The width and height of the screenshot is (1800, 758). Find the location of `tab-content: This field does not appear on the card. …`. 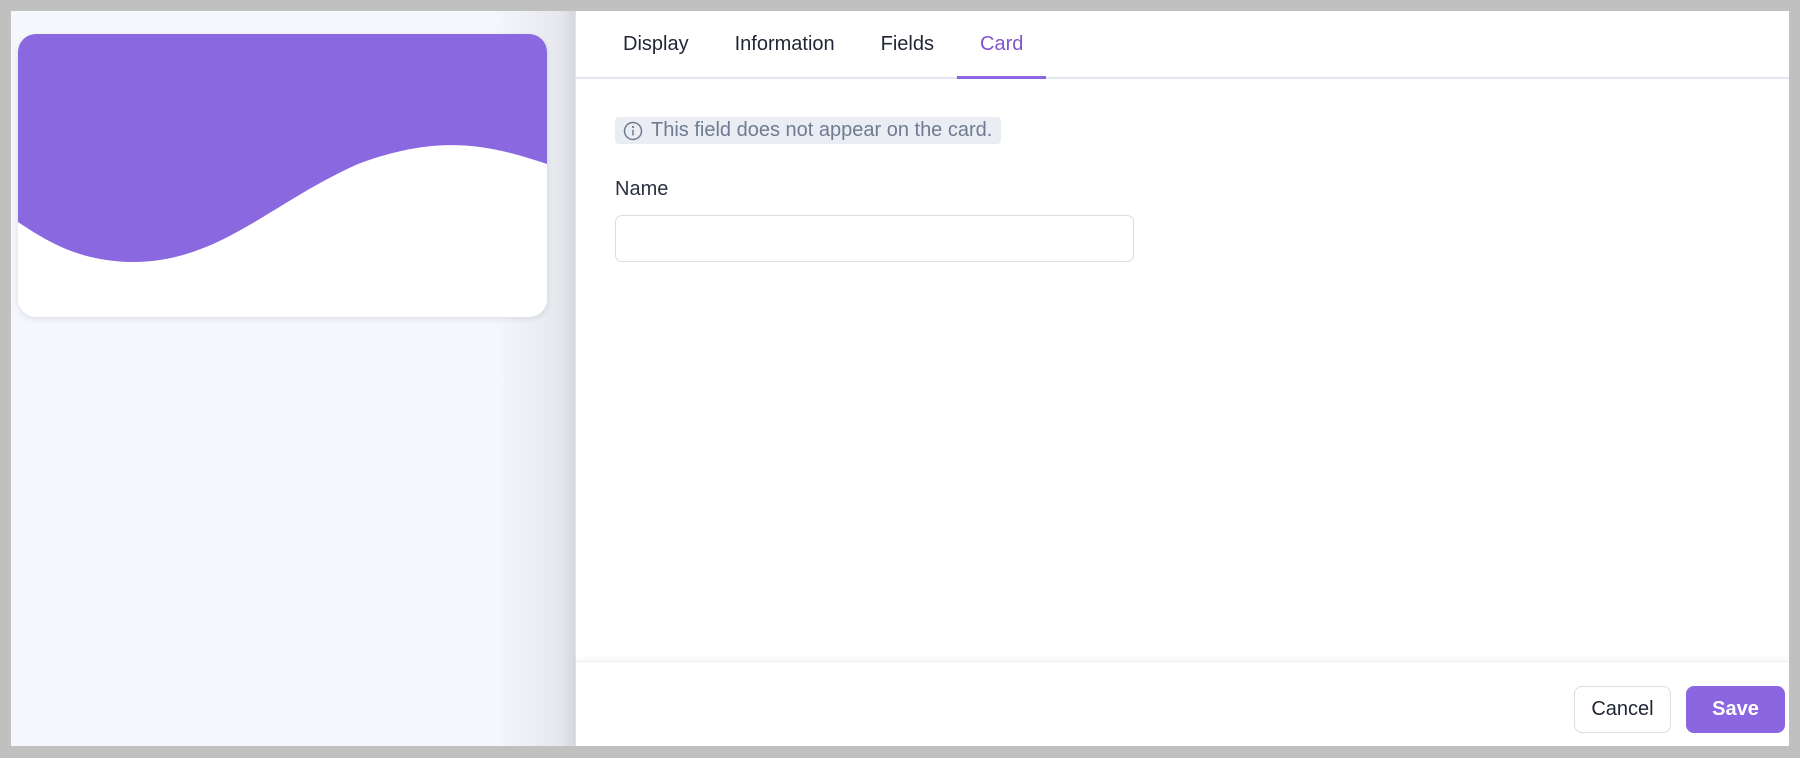

tab-content: This field does not appear on the card. … is located at coordinates (1202, 189).